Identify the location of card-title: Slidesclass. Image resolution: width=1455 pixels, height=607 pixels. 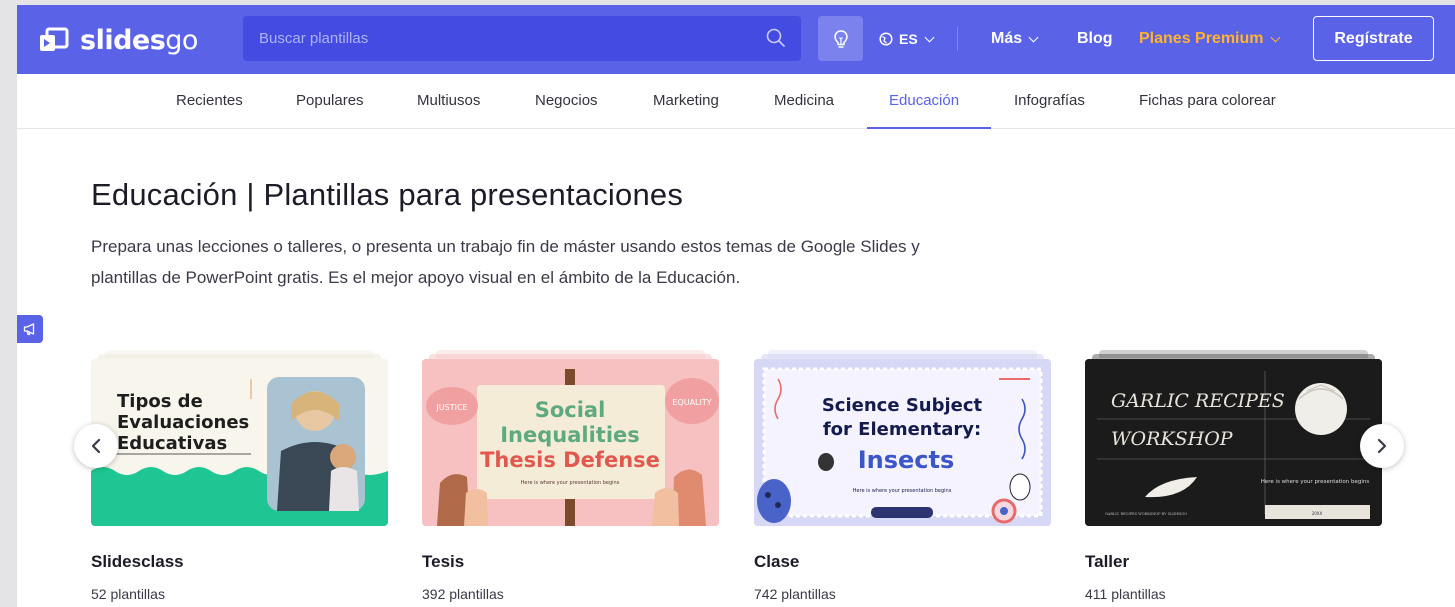
(137, 562).